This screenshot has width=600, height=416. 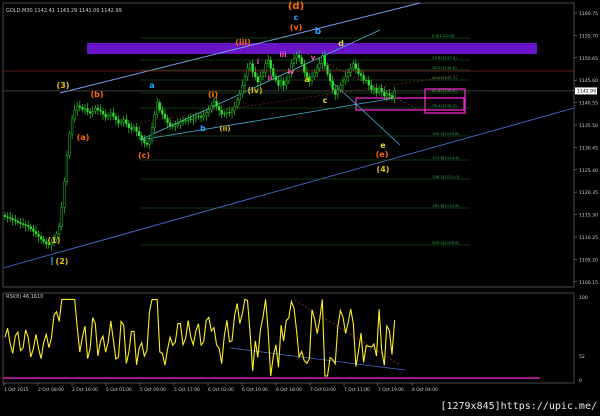 What do you see at coordinates (446, 176) in the screenshot?
I see `fib-level-label: 138.2(1121.0)` at bounding box center [446, 176].